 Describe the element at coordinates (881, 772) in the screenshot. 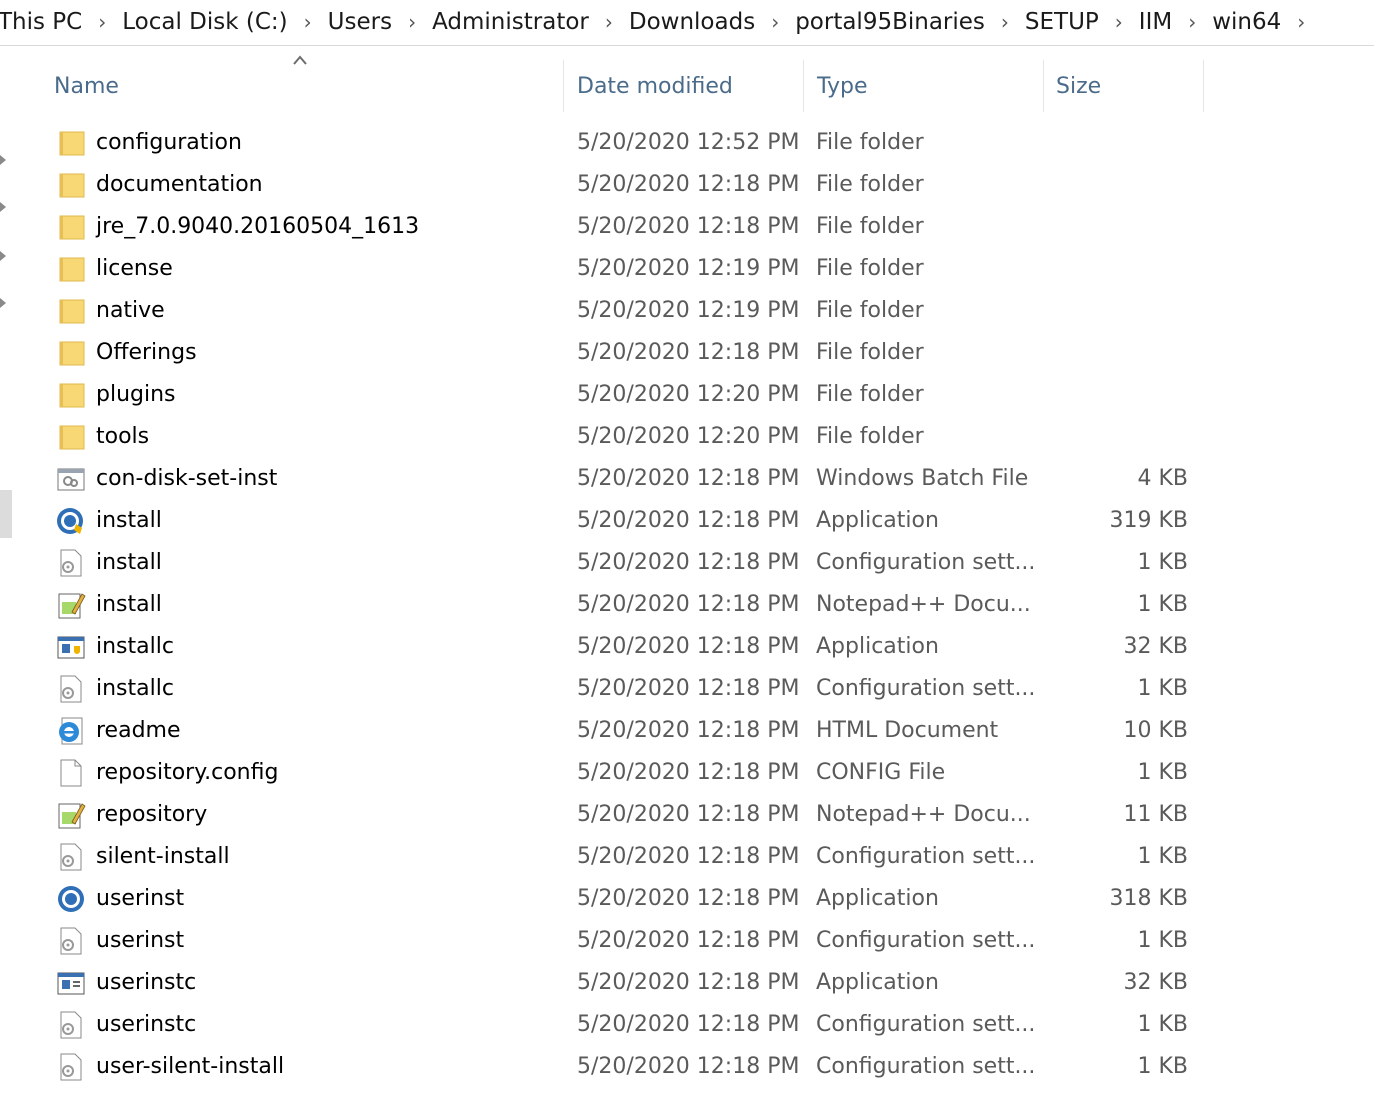

I see `file-type: CONFIG File` at that location.